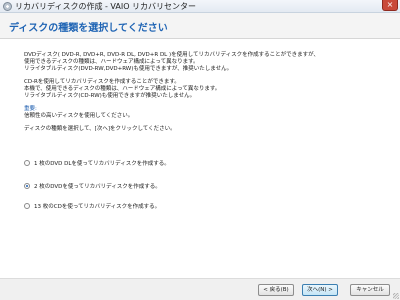 This screenshot has height=300, width=400. I want to click on option-cd-label: 13 枚のCDを使ってリカバリディスクを作成する。, so click(97, 206).